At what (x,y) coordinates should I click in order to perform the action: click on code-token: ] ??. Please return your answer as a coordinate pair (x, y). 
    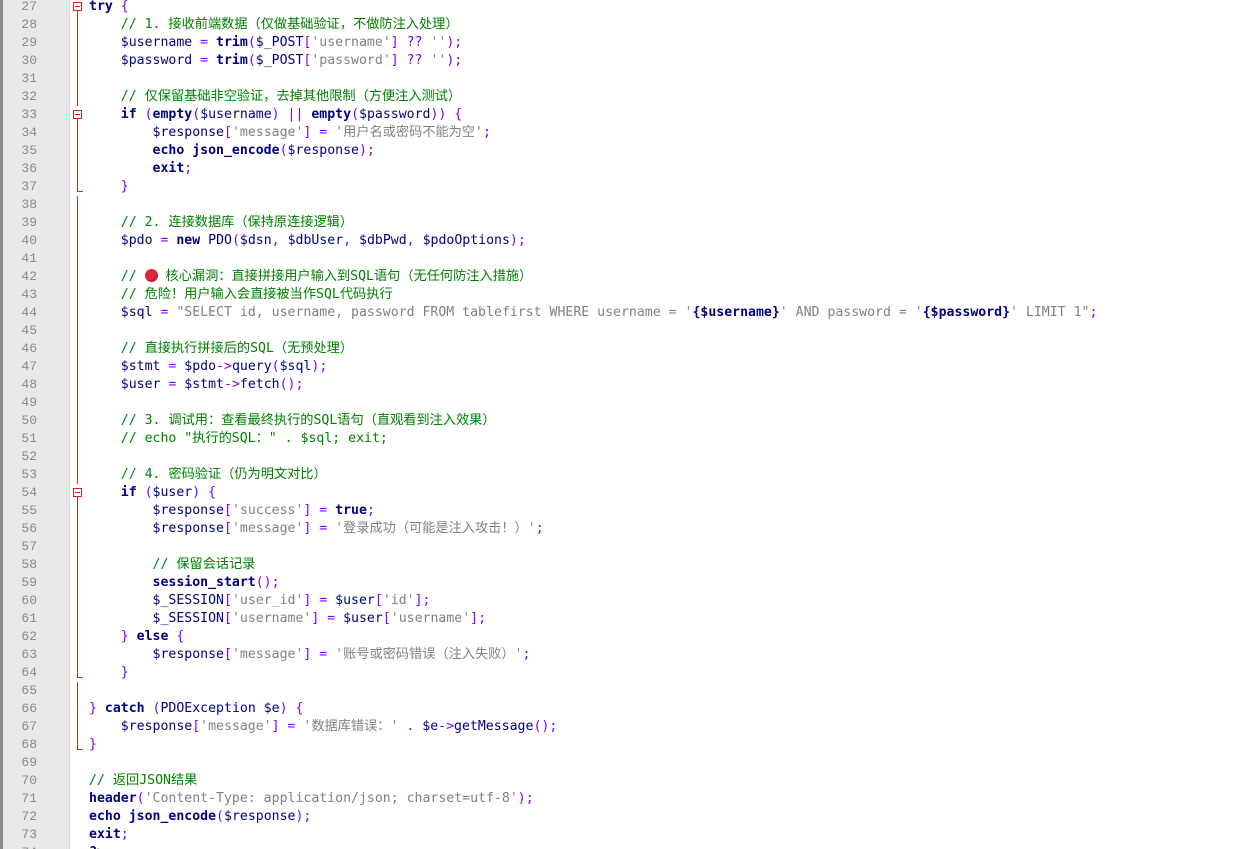
    Looking at the image, I should click on (410, 60).